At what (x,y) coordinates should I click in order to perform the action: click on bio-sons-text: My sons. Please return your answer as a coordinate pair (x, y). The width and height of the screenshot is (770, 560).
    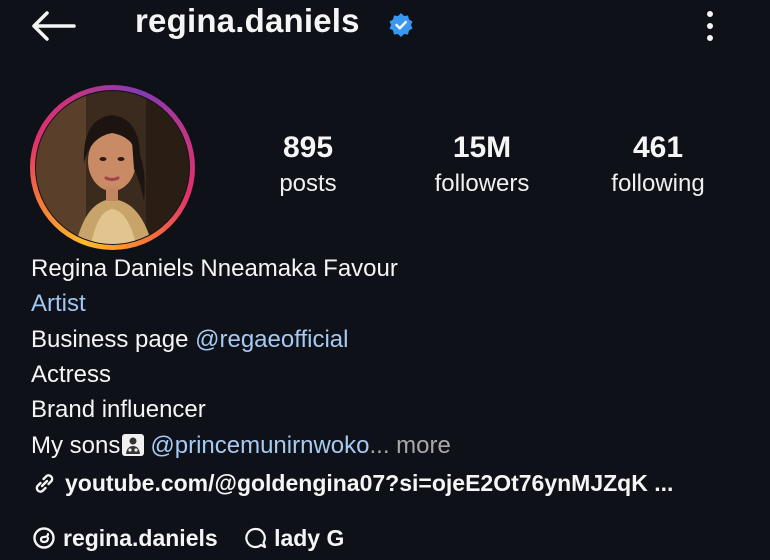
    Looking at the image, I should click on (76, 445).